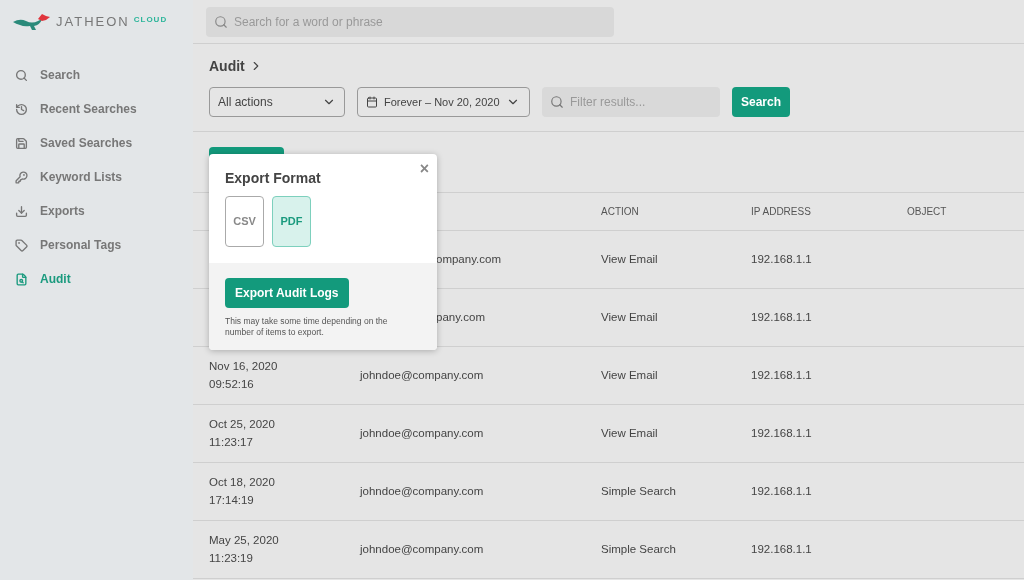 This screenshot has height=580, width=1024. Describe the element at coordinates (231, 442) in the screenshot. I see `table-cell-text: 11:23:17` at that location.